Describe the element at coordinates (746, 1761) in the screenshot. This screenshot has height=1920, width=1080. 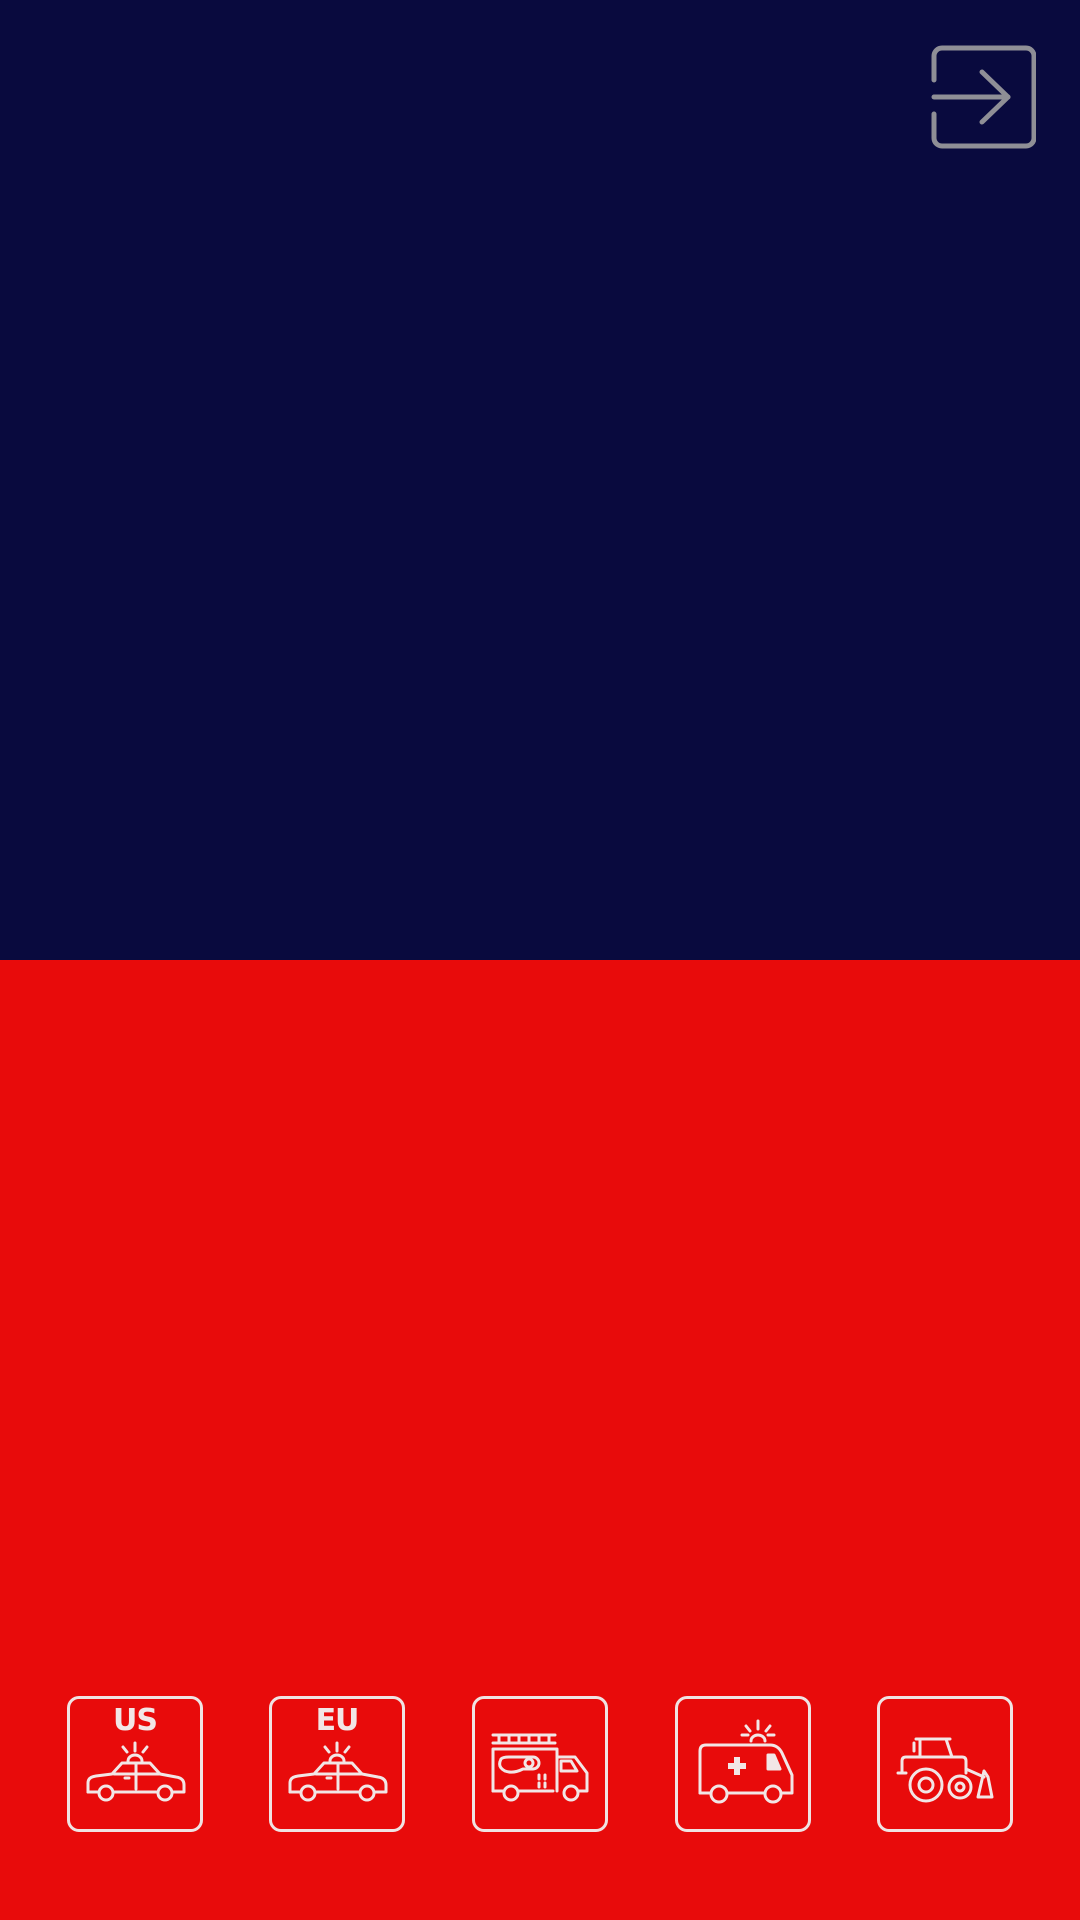
I see `ambulance-icon` at that location.